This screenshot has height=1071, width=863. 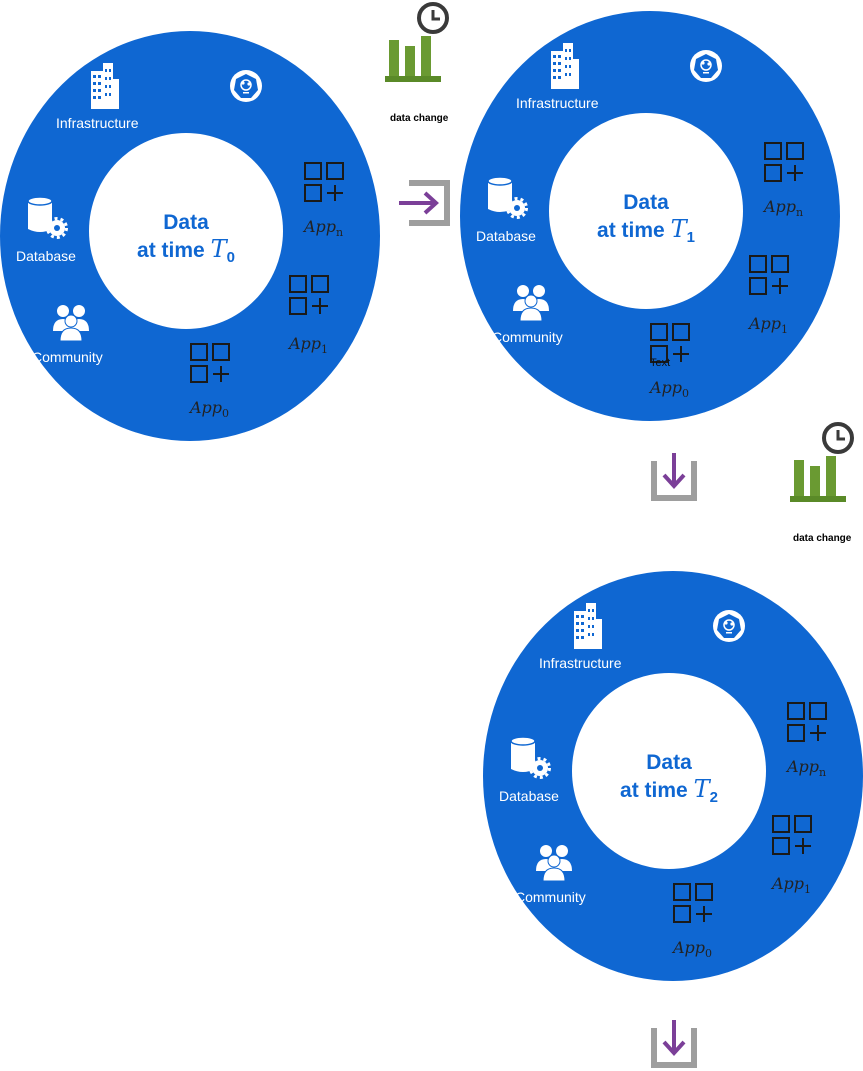 I want to click on ring-center: Data at time T2, so click(x=669, y=771).